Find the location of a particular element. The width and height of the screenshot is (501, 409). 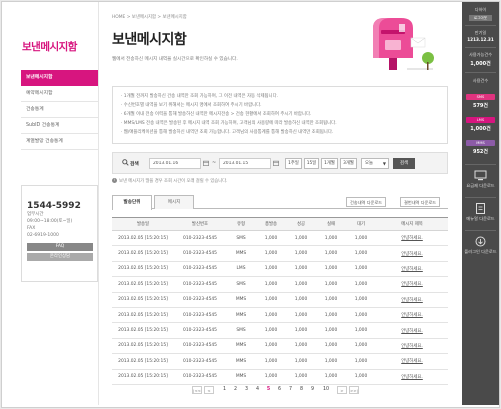

online-consult-button: 온라인상담 is located at coordinates (60, 257).